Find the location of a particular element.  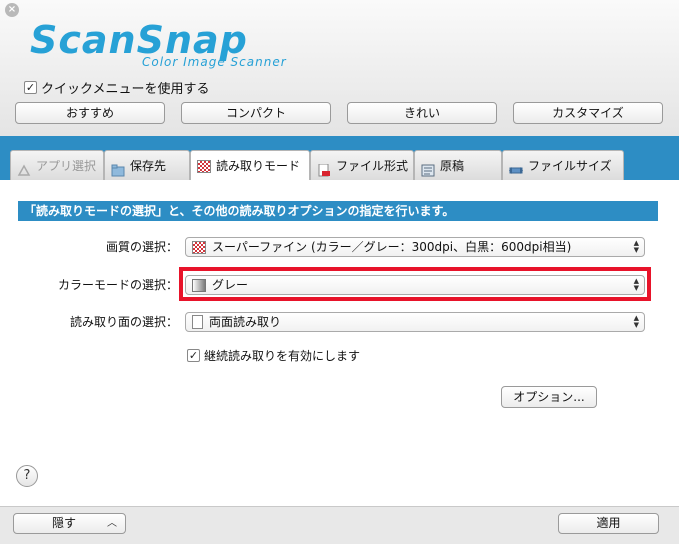

chevron-up-icon: ︿ is located at coordinates (112, 523).